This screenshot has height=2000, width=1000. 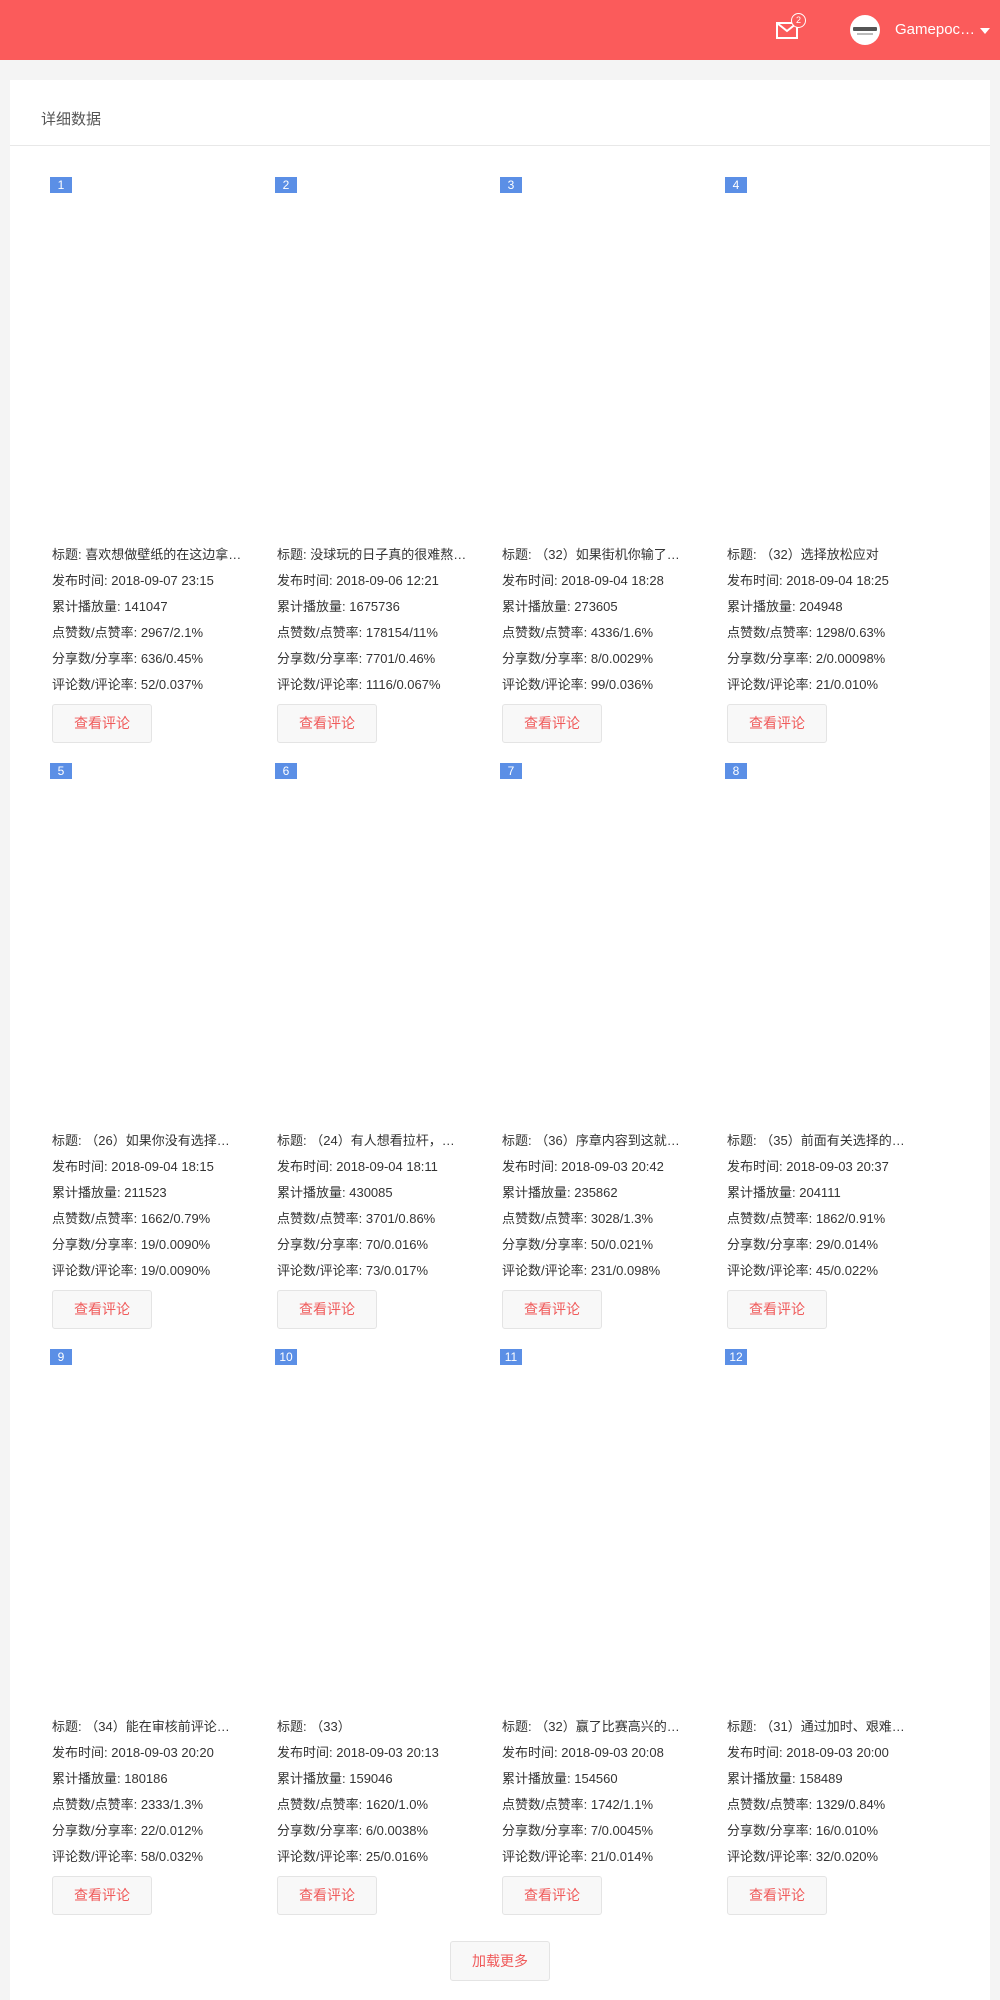 I want to click on like-stats: 点赞数/点赞率: 1298/0.63%, so click(x=832, y=637).